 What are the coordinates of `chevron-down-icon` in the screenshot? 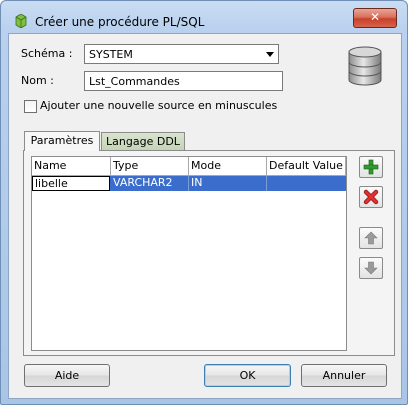 It's located at (270, 54).